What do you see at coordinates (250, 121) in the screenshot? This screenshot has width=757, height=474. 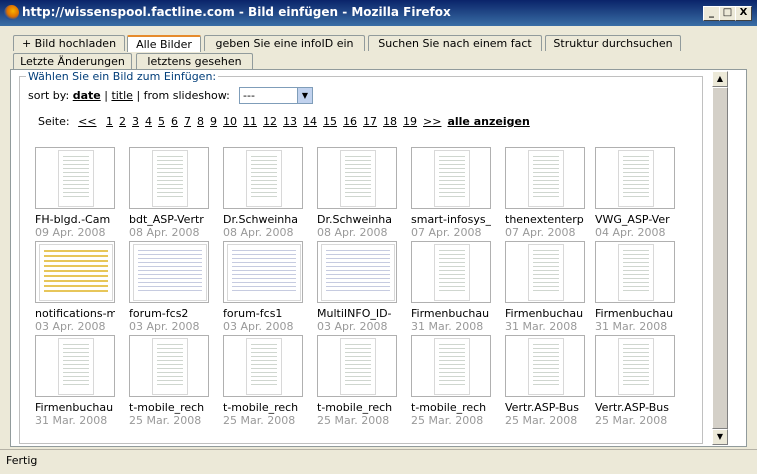 I see `page-link: 11` at bounding box center [250, 121].